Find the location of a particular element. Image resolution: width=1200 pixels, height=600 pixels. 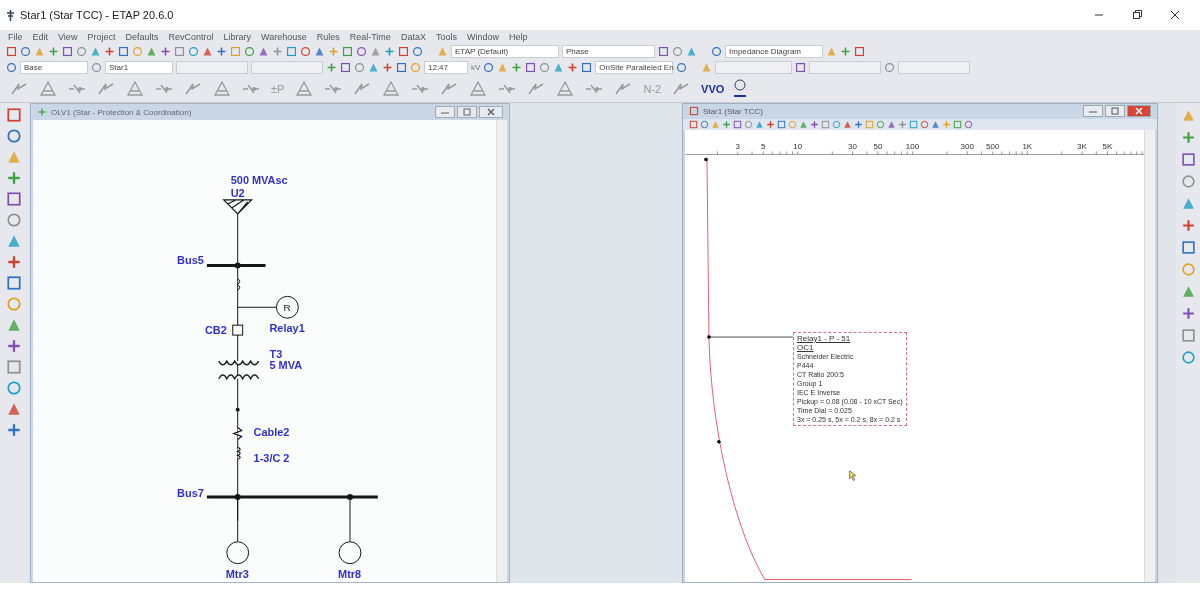

menu-item: RevControl is located at coordinates (191, 36).